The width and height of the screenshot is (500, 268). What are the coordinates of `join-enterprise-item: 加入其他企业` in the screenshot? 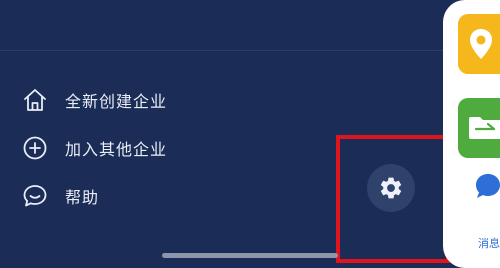 It's located at (94, 148).